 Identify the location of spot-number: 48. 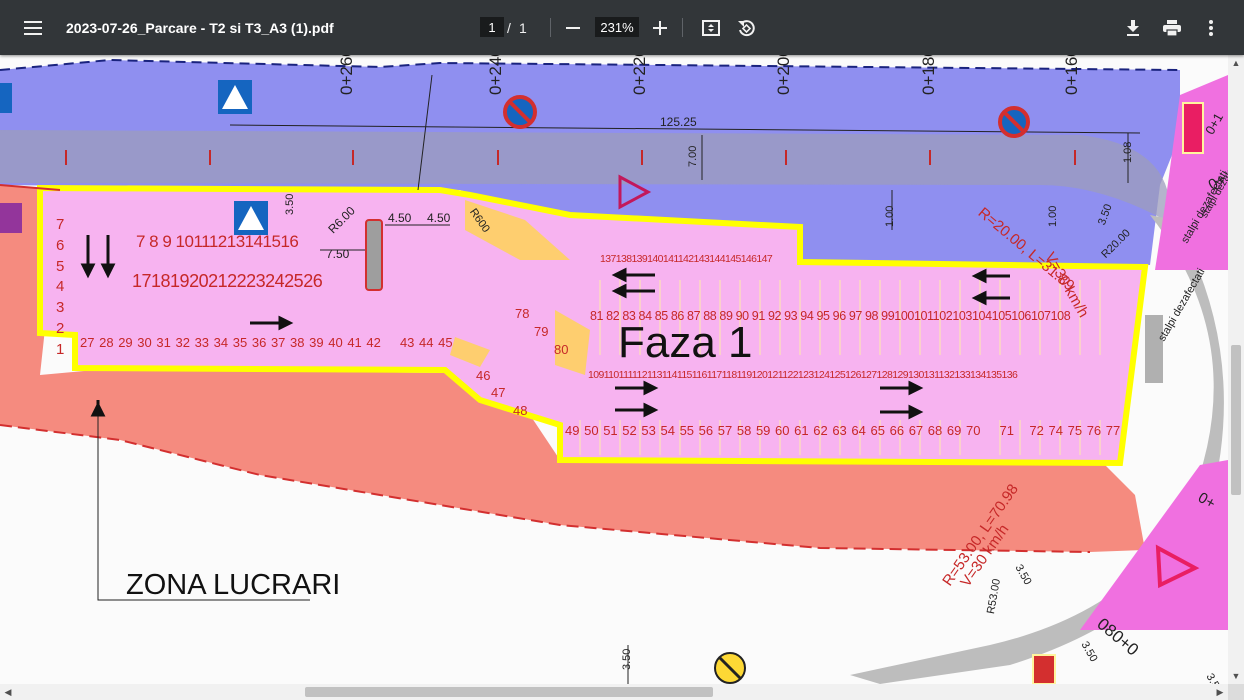
(520, 410).